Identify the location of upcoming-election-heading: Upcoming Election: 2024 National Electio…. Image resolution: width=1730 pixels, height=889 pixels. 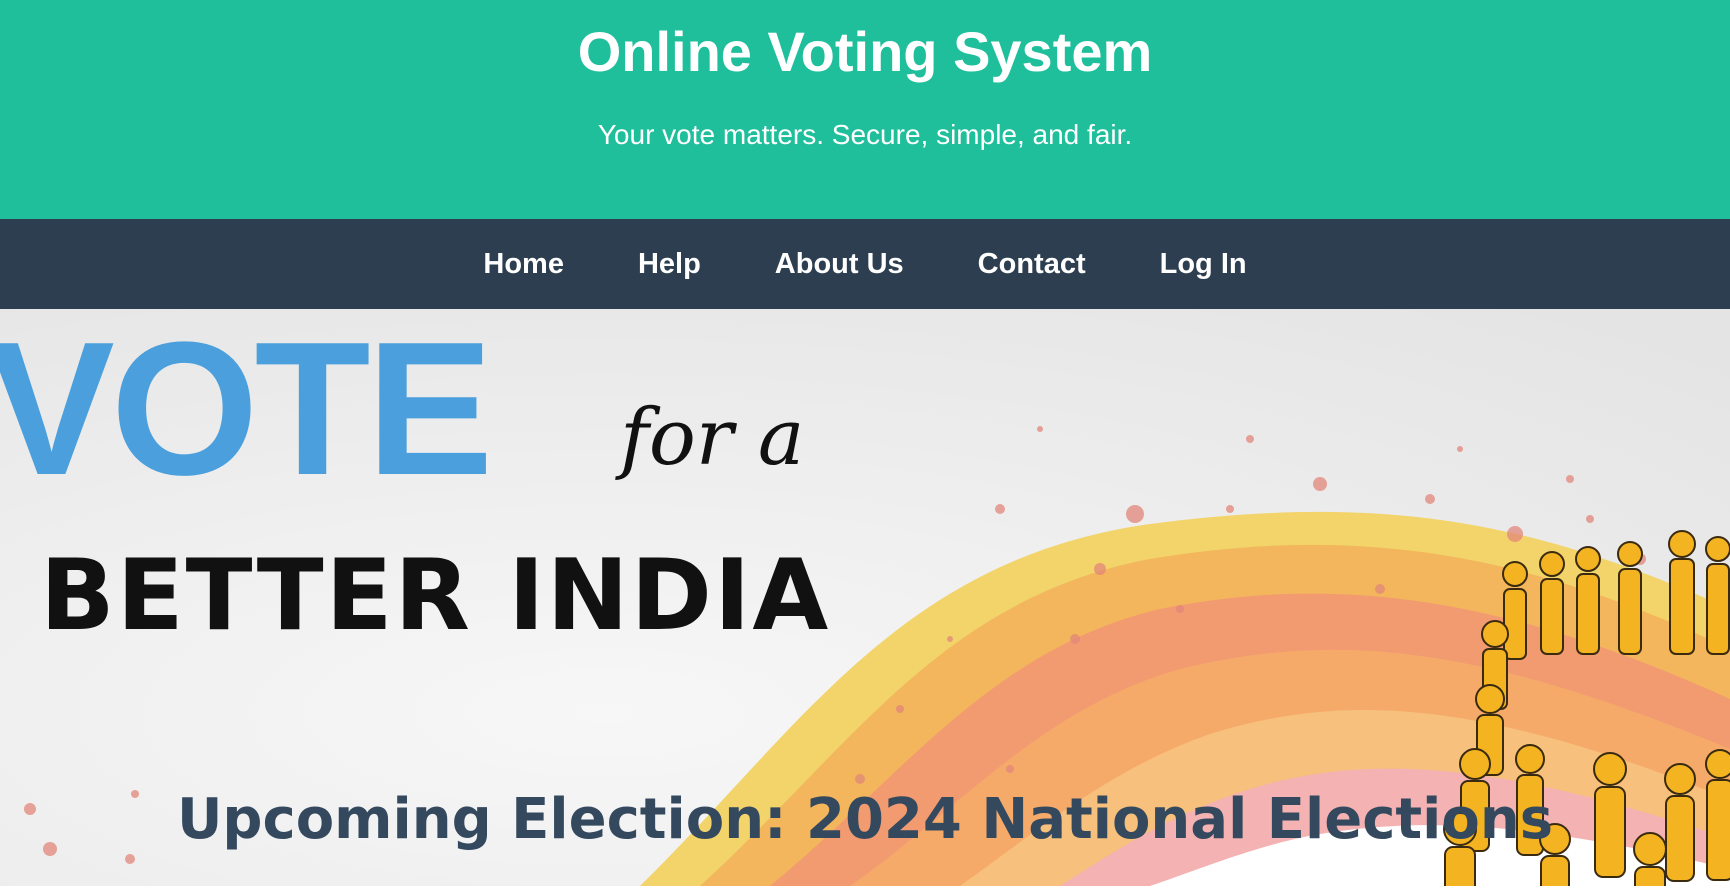
(865, 819).